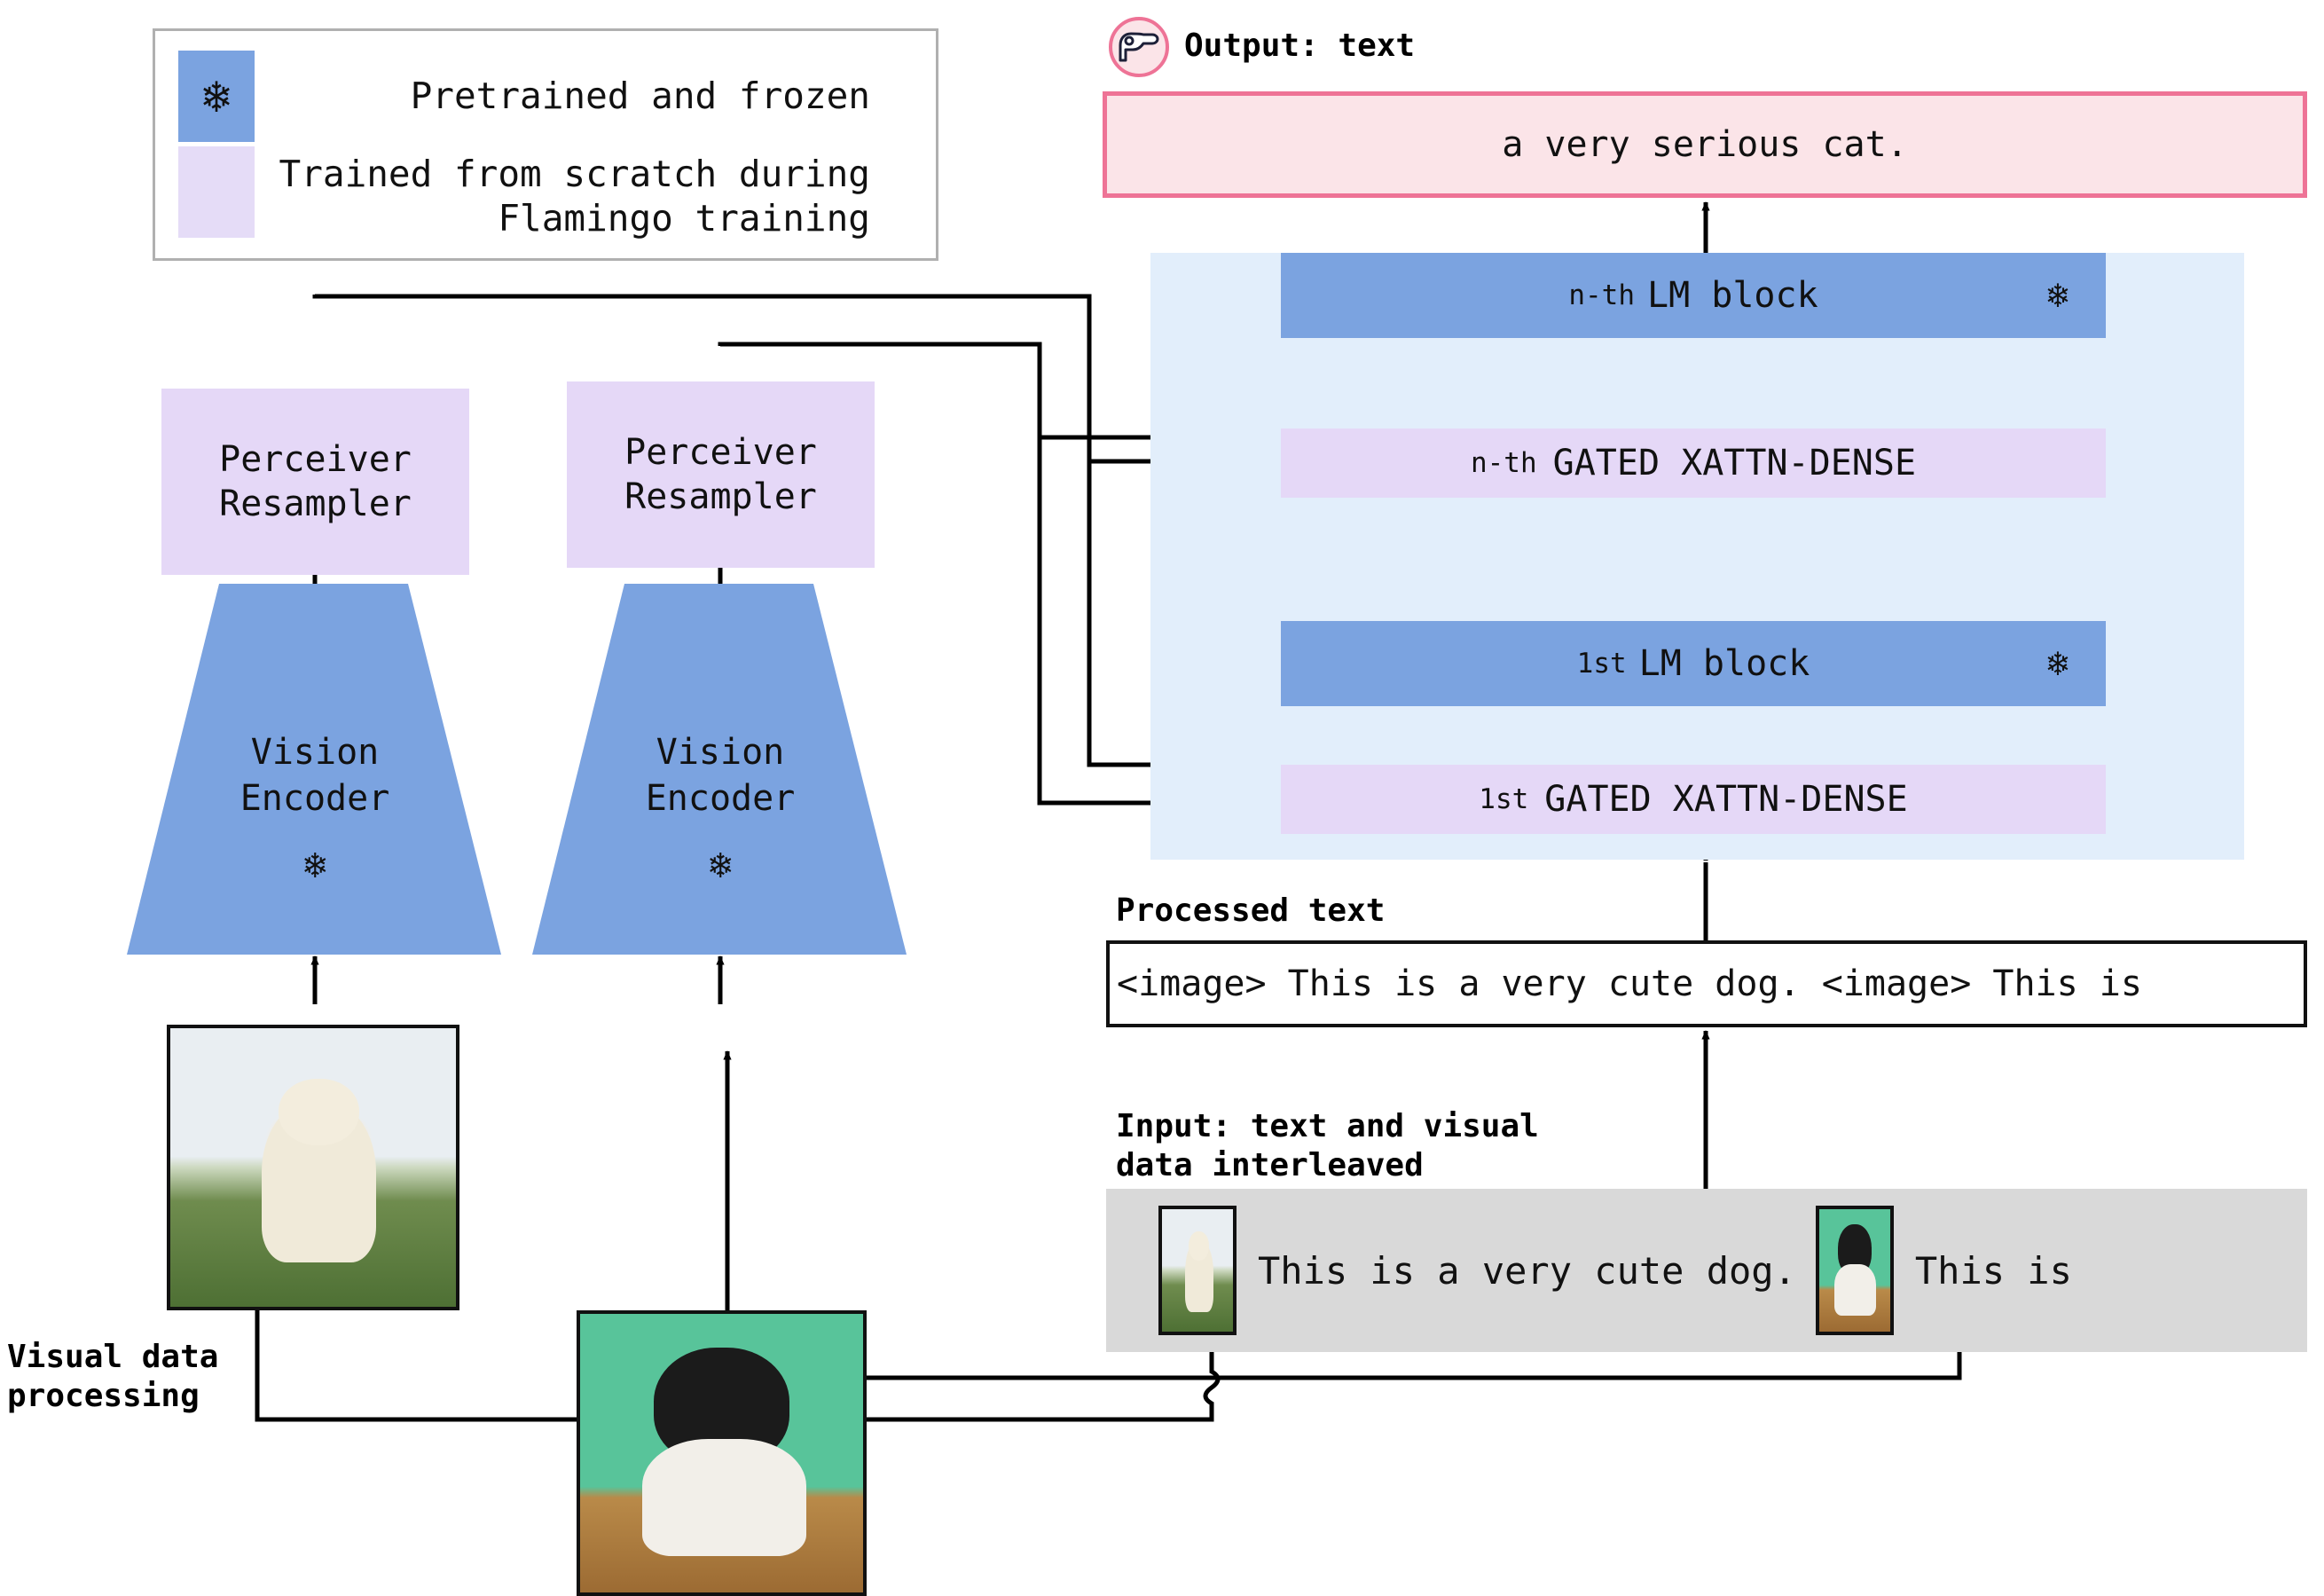 The width and height of the screenshot is (2324, 1596). I want to click on gated-xattn-dense-1st: 1st GATED XATTN-DENSE, so click(1693, 799).